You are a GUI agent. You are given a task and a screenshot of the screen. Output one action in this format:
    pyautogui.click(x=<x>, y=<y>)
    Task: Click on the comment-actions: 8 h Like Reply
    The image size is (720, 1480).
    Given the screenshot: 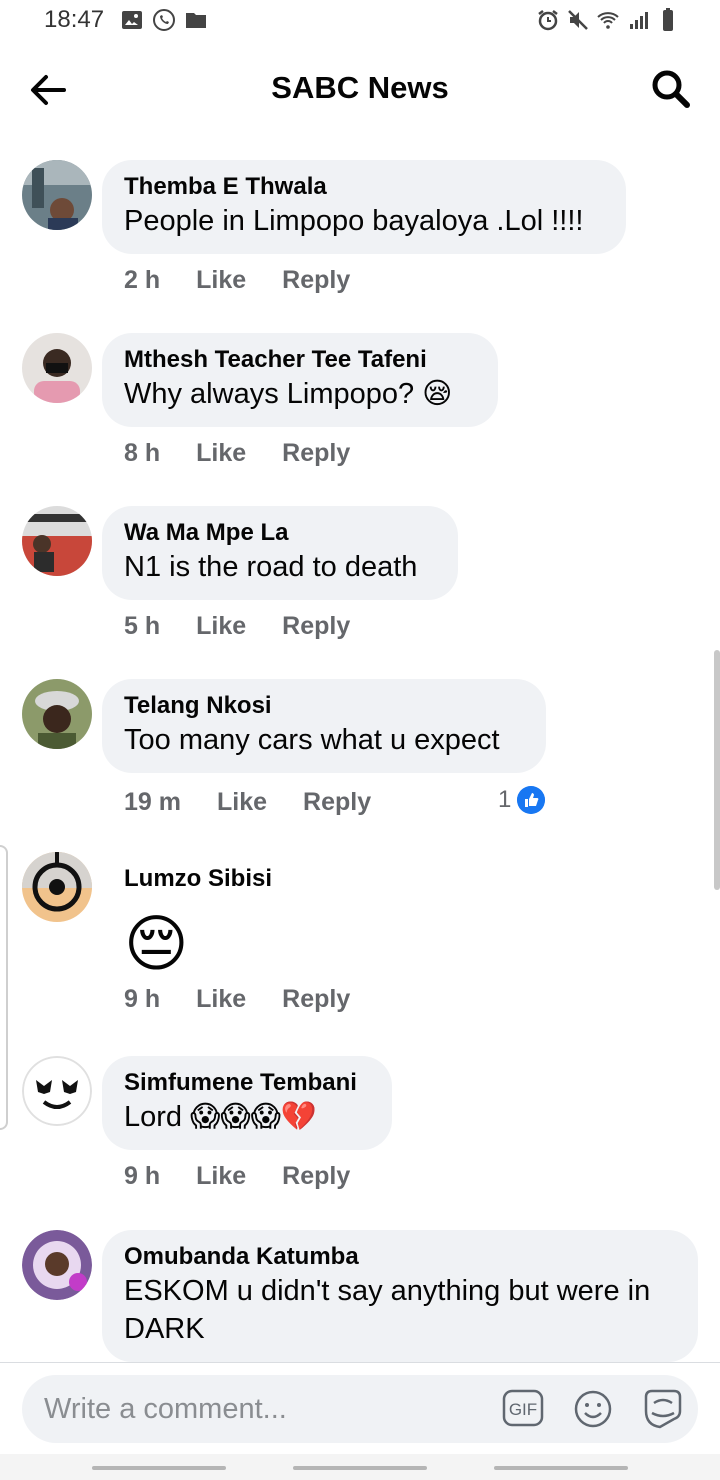 What is the action you would take?
    pyautogui.click(x=237, y=453)
    